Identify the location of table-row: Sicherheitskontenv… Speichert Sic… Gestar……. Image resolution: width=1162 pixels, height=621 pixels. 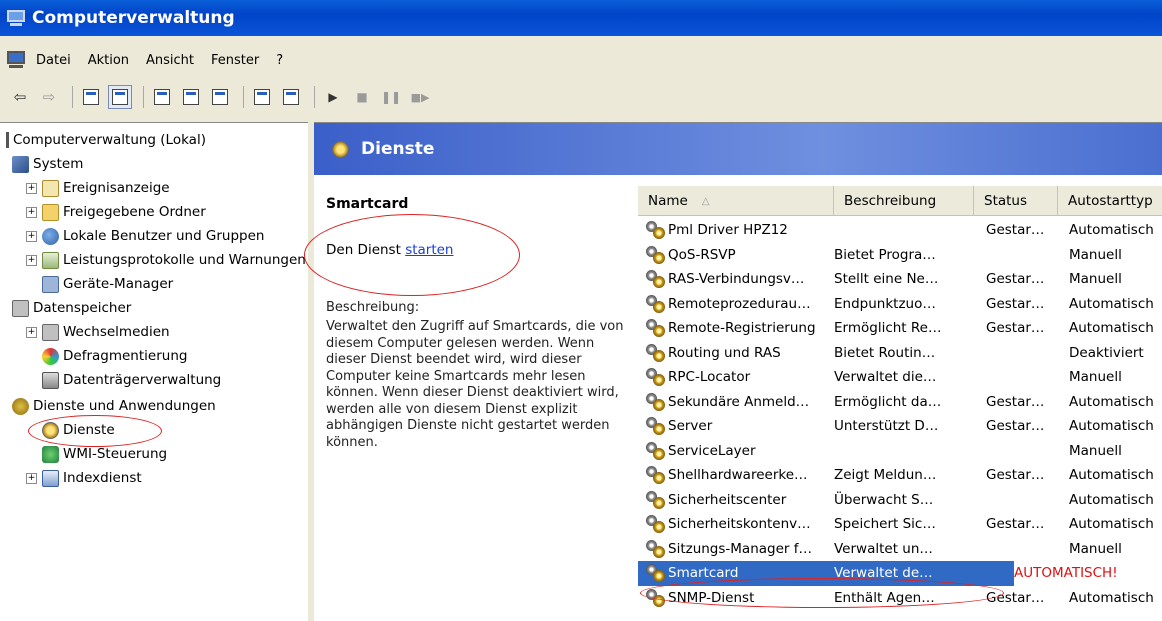
(900, 524).